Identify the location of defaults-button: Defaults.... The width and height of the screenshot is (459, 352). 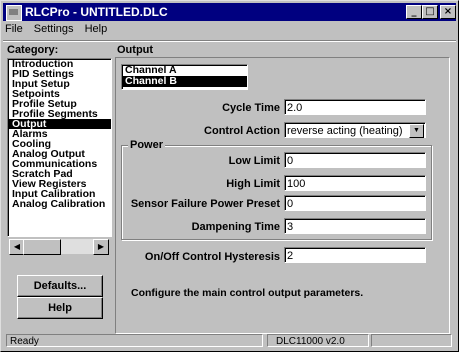
(60, 286).